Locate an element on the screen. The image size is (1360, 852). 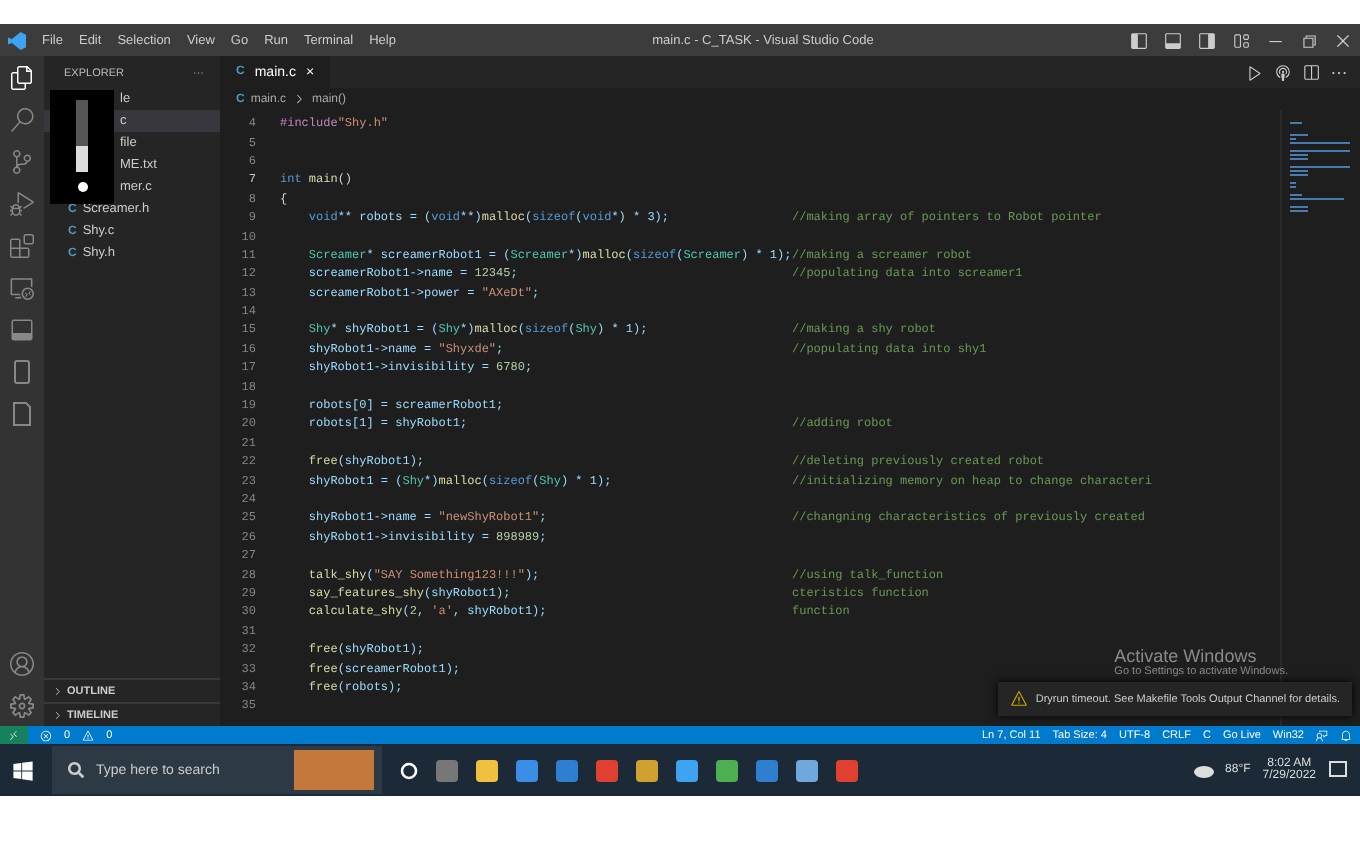
window-icon is located at coordinates (22, 330).